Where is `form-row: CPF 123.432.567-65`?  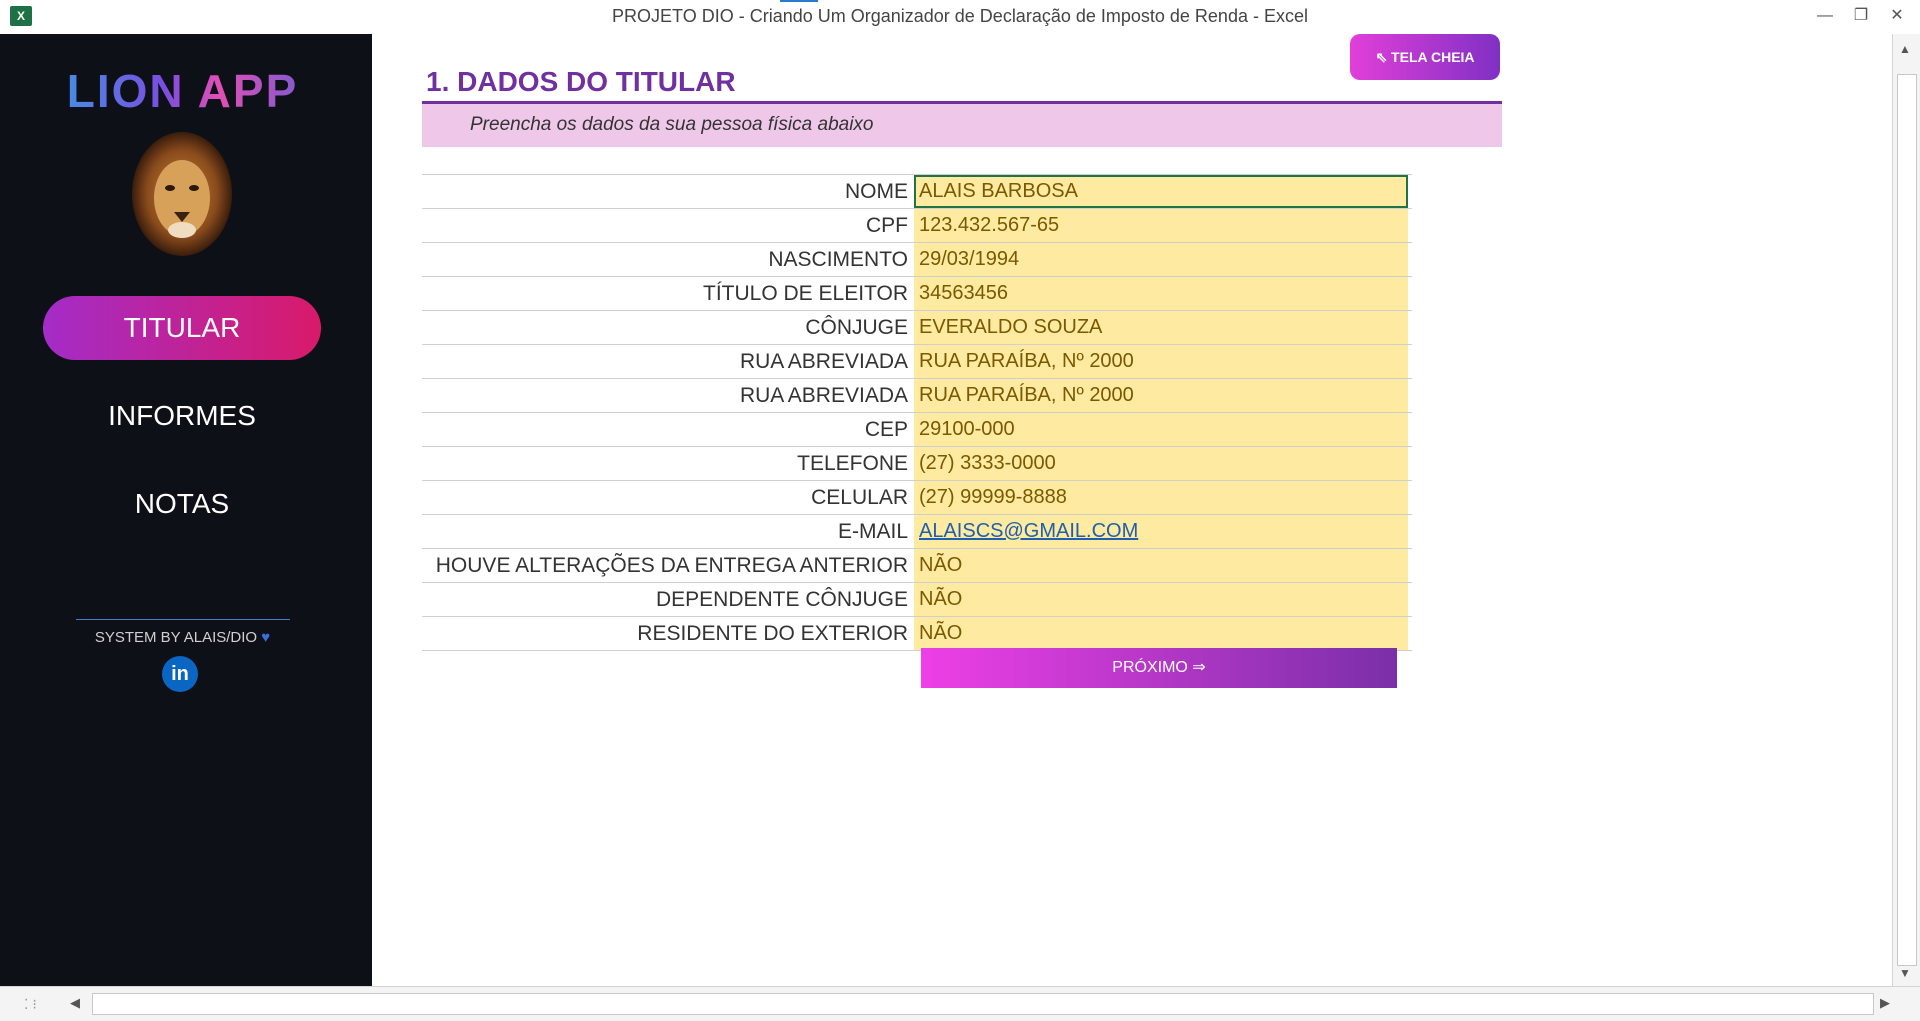
form-row: CPF 123.432.567-65 is located at coordinates (917, 225).